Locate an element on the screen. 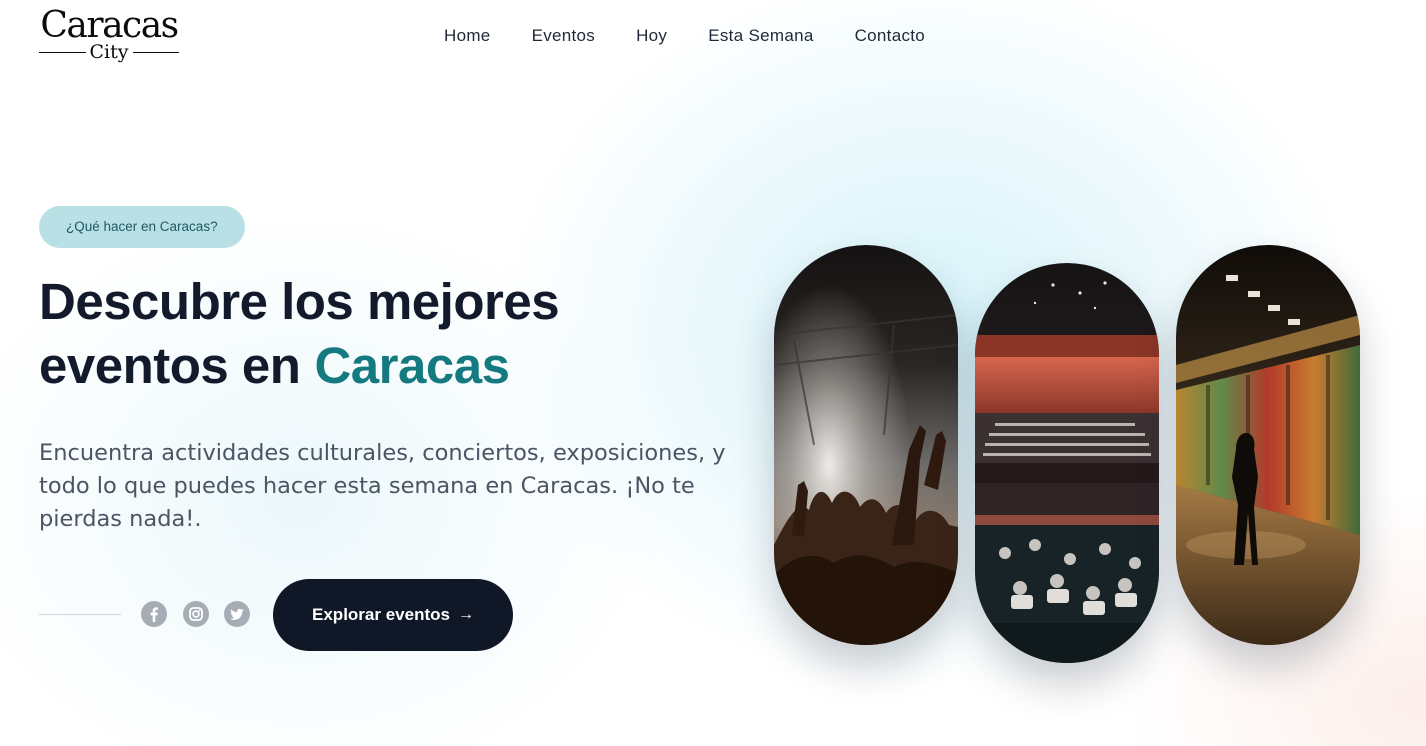 This screenshot has height=746, width=1426. facebook-icon is located at coordinates (154, 614).